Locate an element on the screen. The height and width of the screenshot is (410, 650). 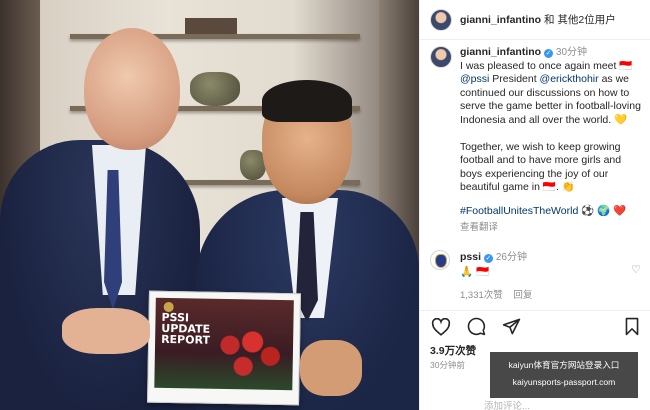
caption-text: I was pleased to once again meet 🇮🇩 is located at coordinates (546, 65).